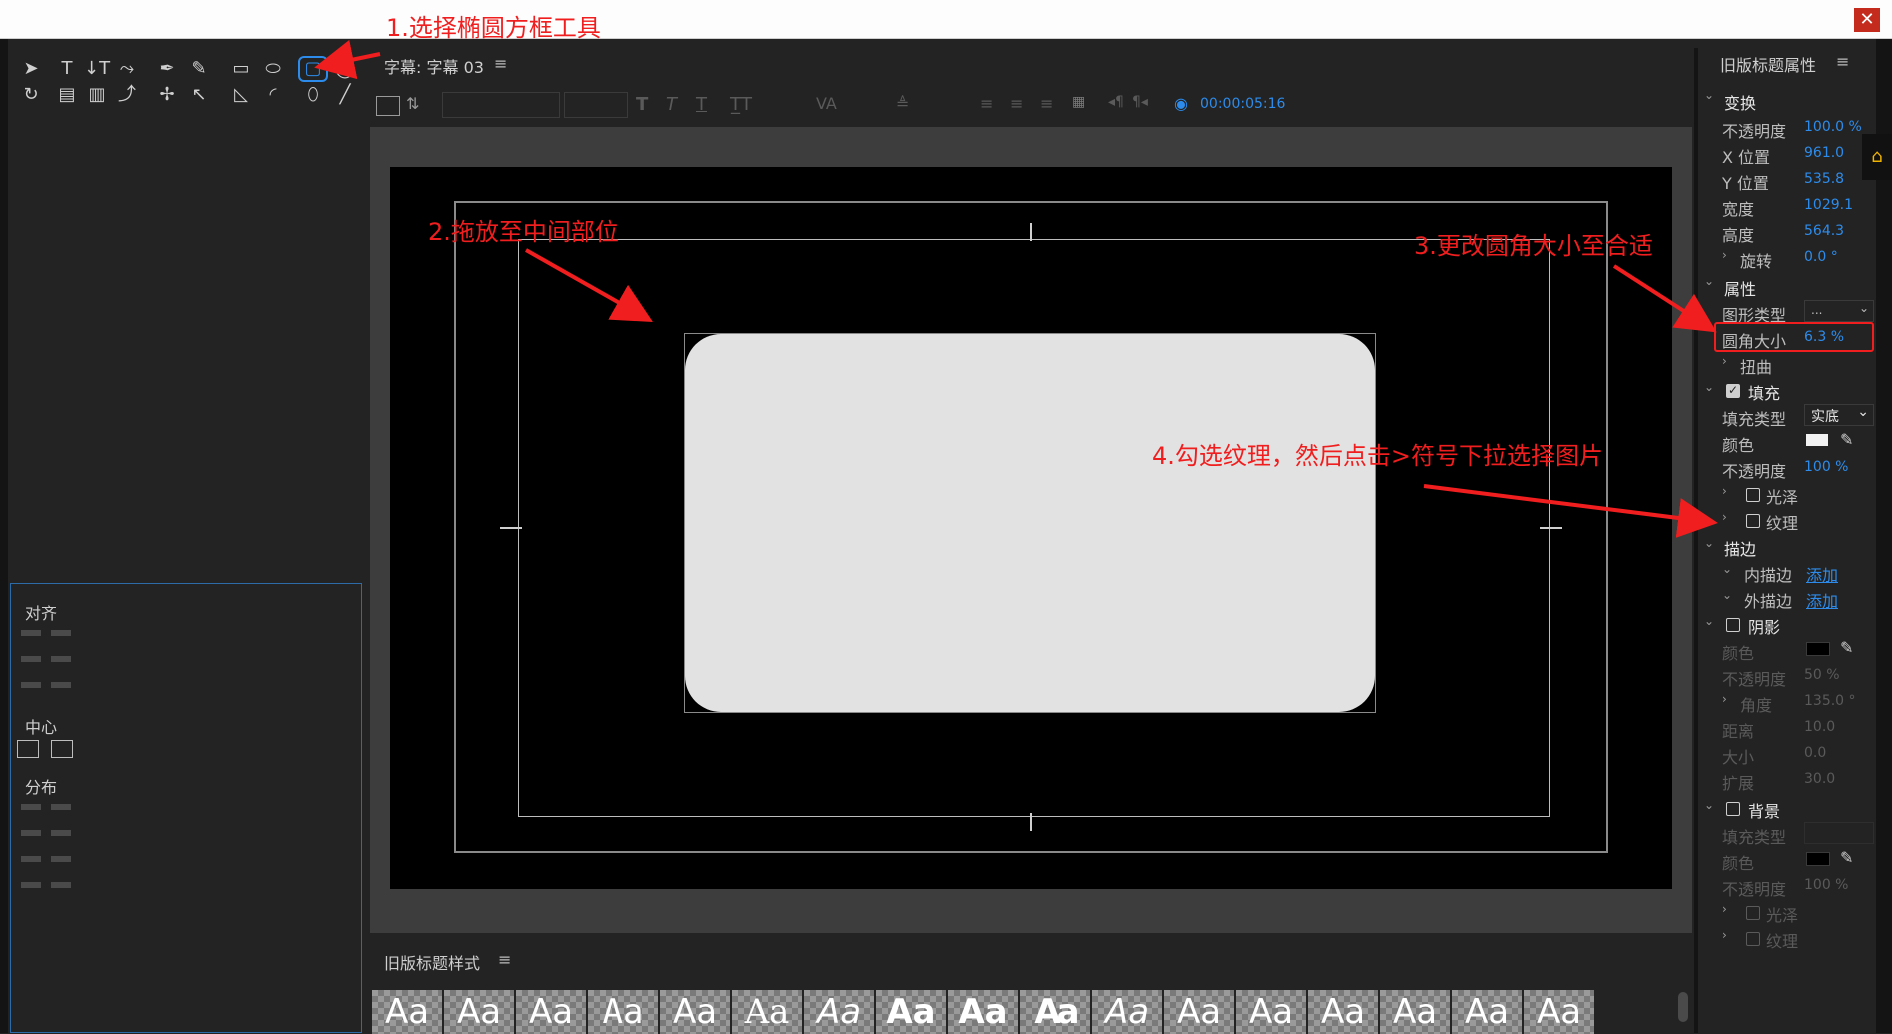 The height and width of the screenshot is (1034, 1892). Describe the element at coordinates (347, 59) in the screenshot. I see `arrow-step1` at that location.